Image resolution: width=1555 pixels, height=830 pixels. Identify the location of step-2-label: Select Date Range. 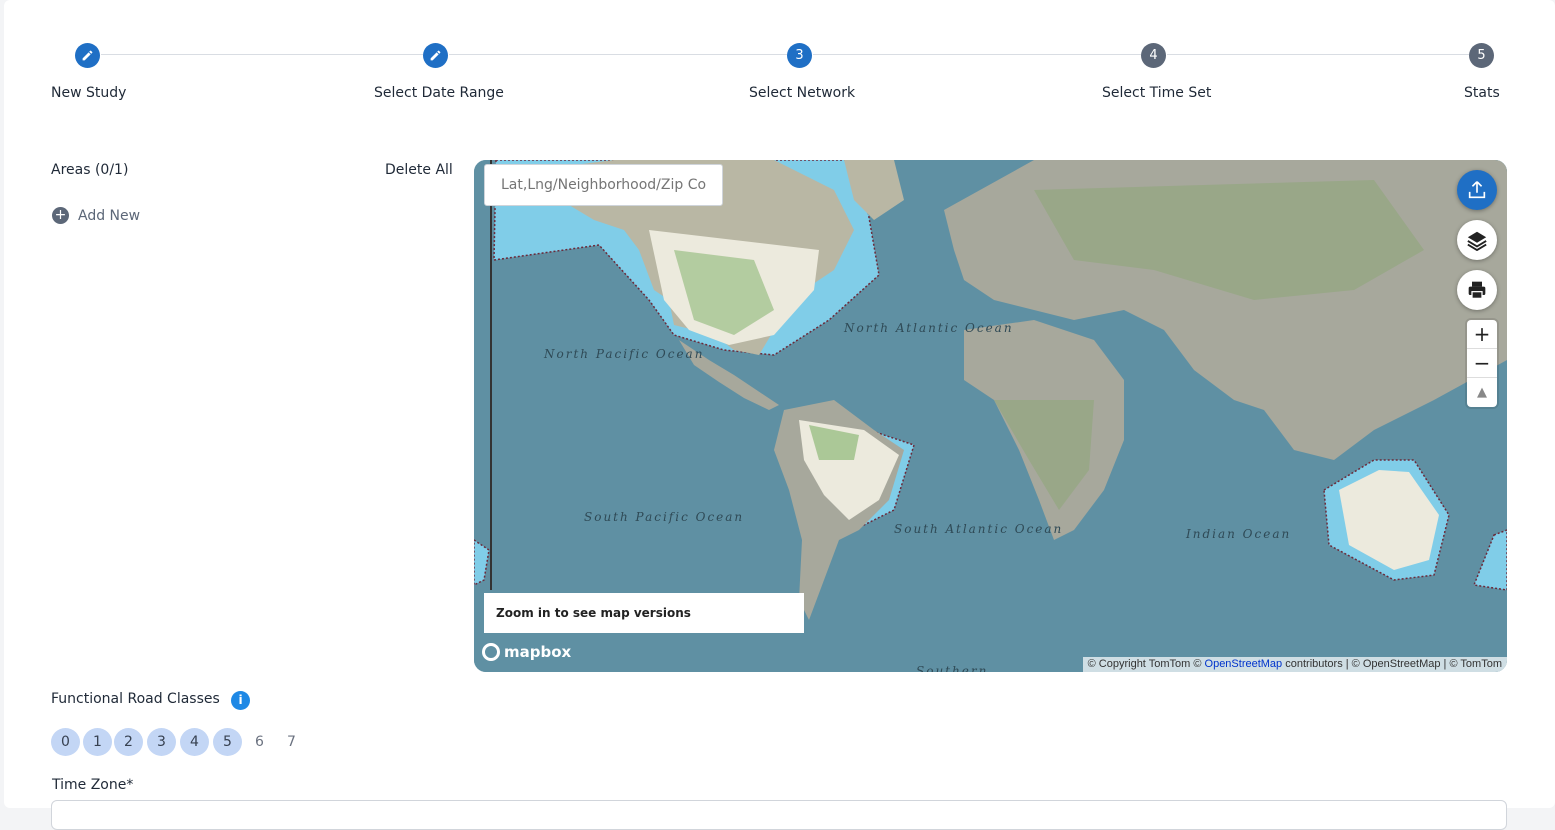
(439, 93).